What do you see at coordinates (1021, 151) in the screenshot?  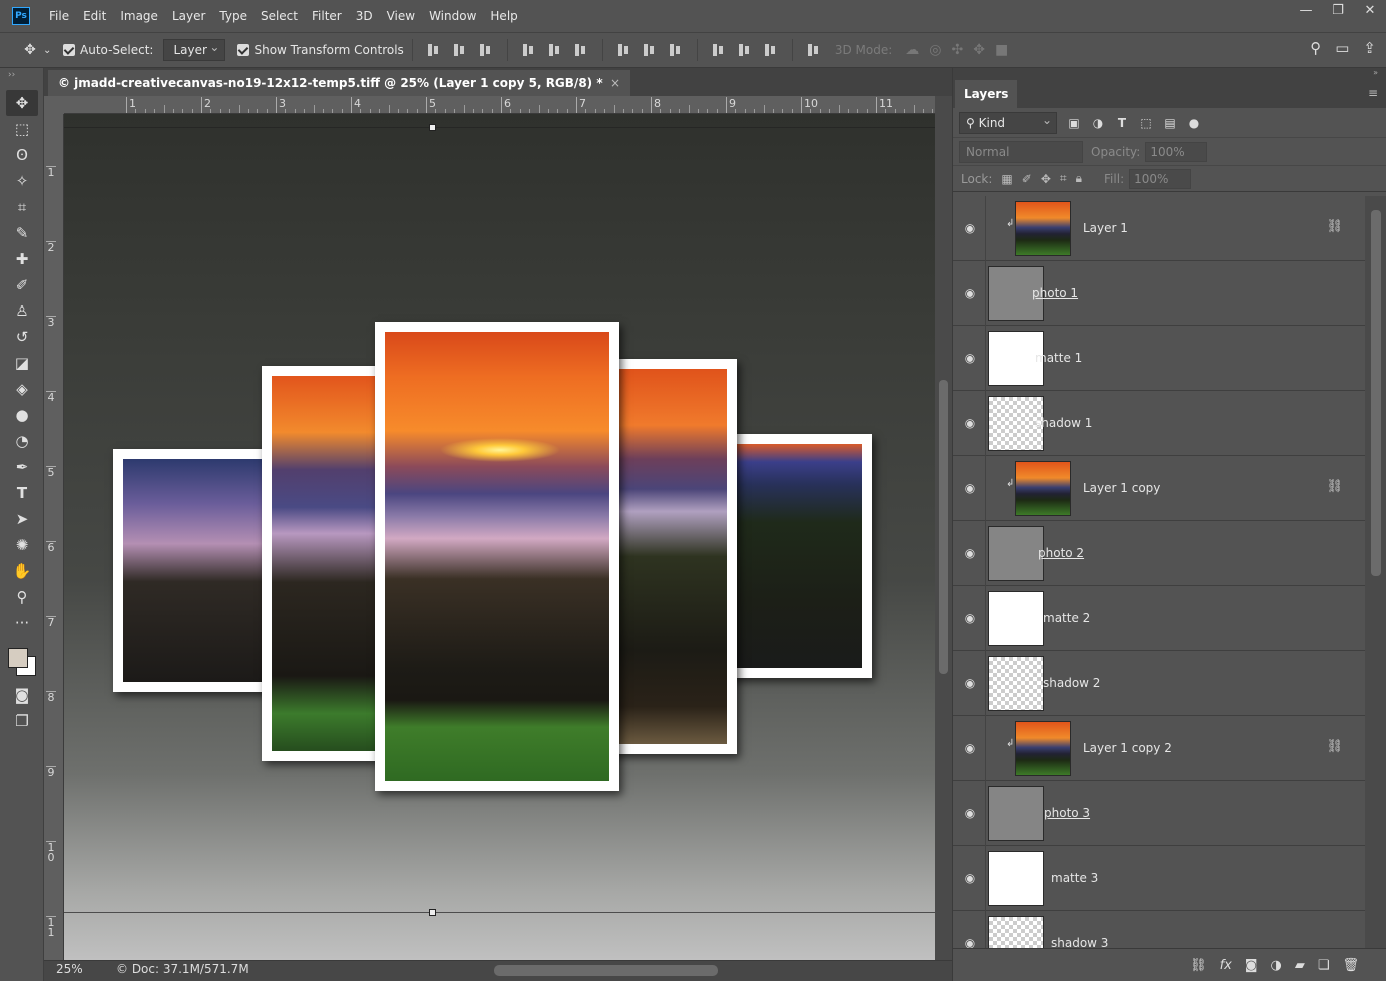 I see `blend-mode-dropdown: Normal` at bounding box center [1021, 151].